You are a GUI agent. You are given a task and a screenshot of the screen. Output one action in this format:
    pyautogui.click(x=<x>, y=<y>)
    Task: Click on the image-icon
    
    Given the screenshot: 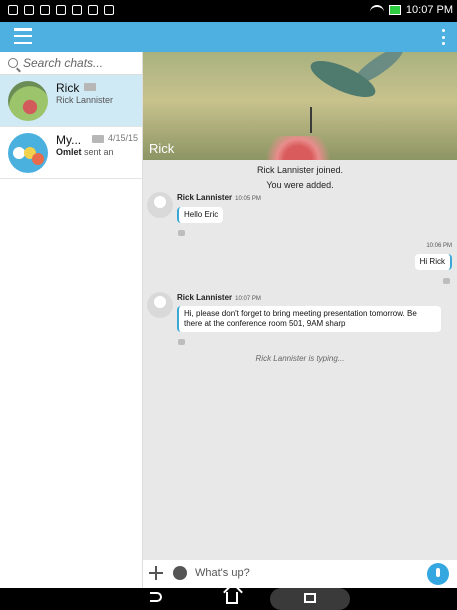 What is the action you would take?
    pyautogui.click(x=77, y=10)
    